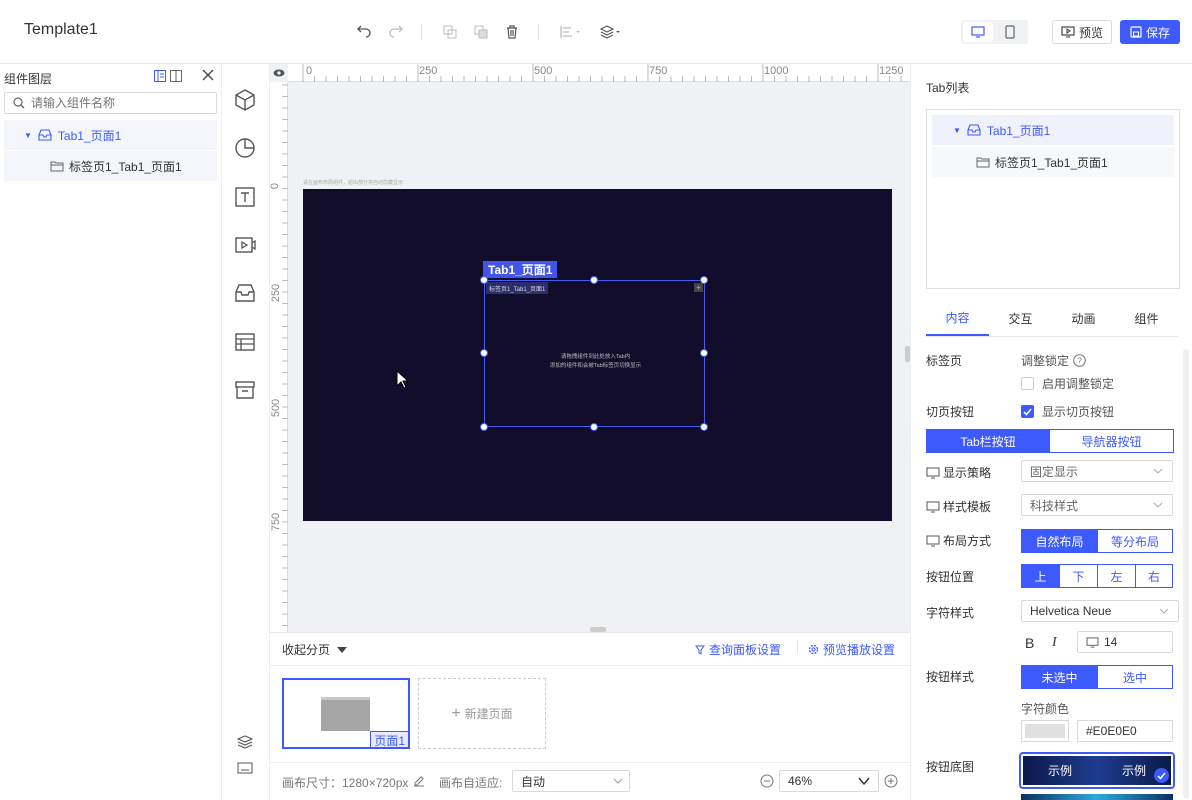  Describe the element at coordinates (1125, 731) in the screenshot. I see `font-color-input: #E0E0E0` at that location.